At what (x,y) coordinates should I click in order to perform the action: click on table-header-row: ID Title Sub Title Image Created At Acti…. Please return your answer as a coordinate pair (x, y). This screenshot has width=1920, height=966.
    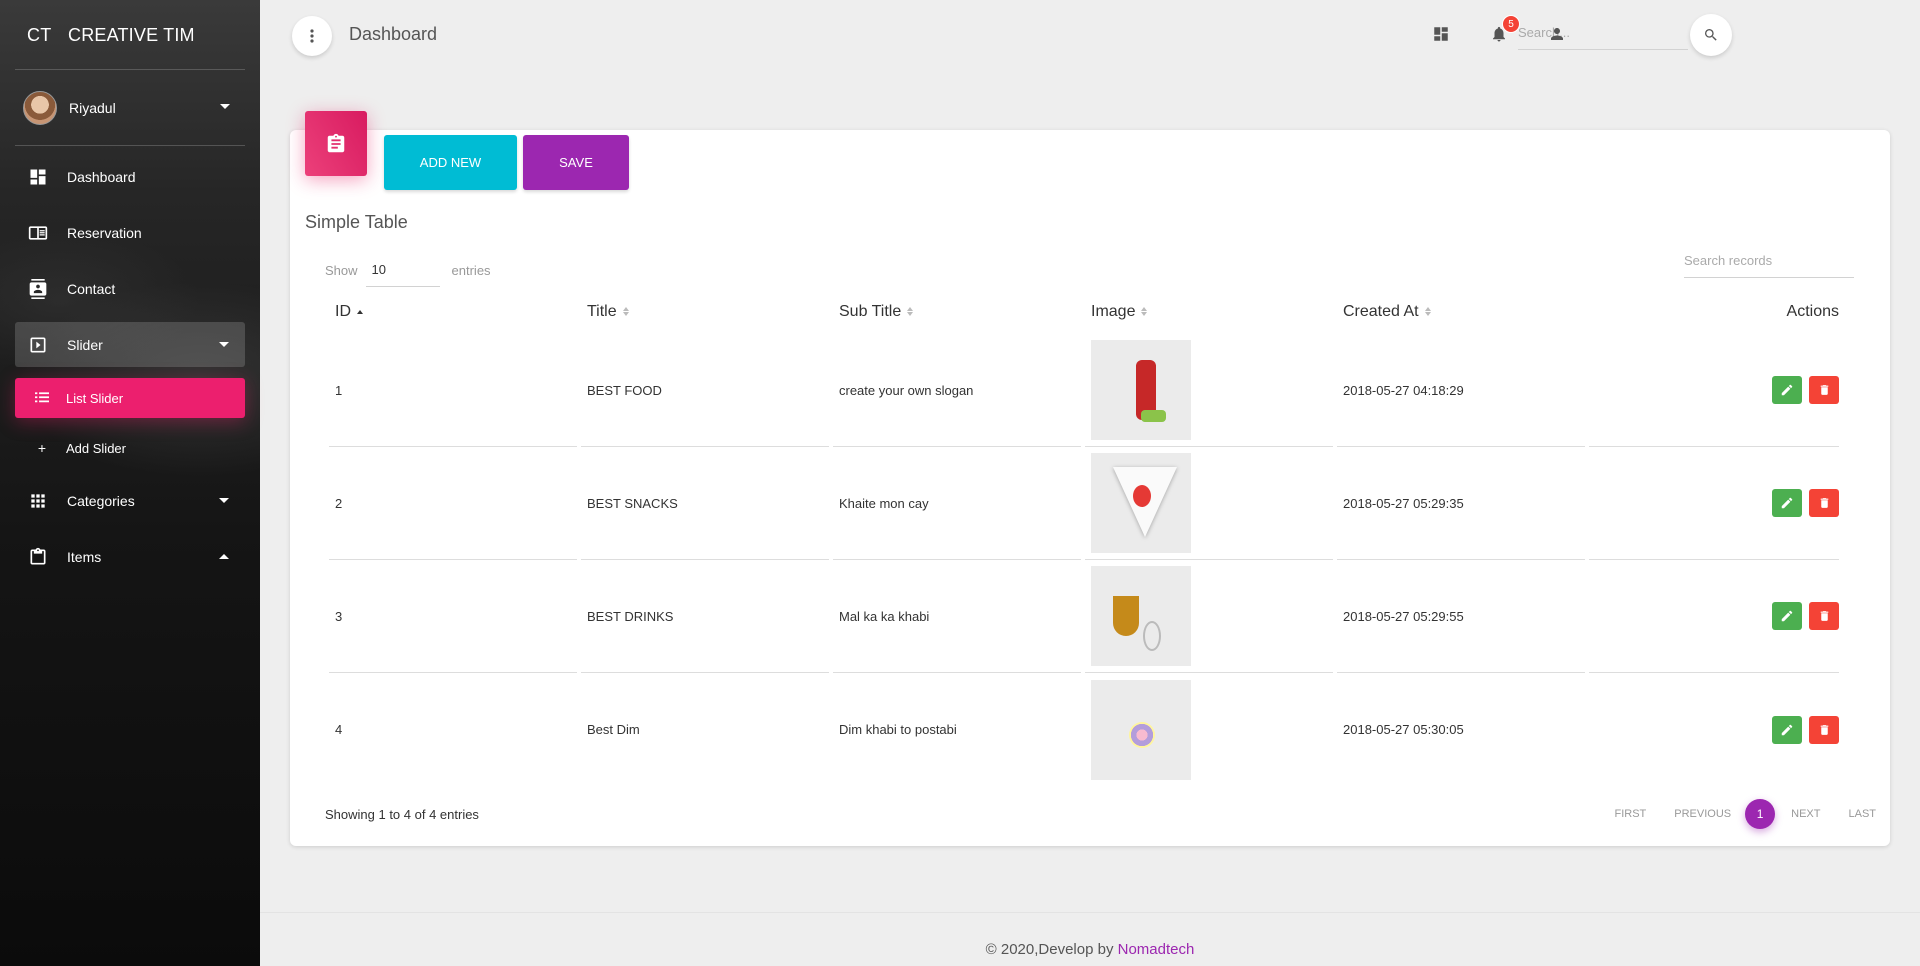
    Looking at the image, I should click on (1084, 312).